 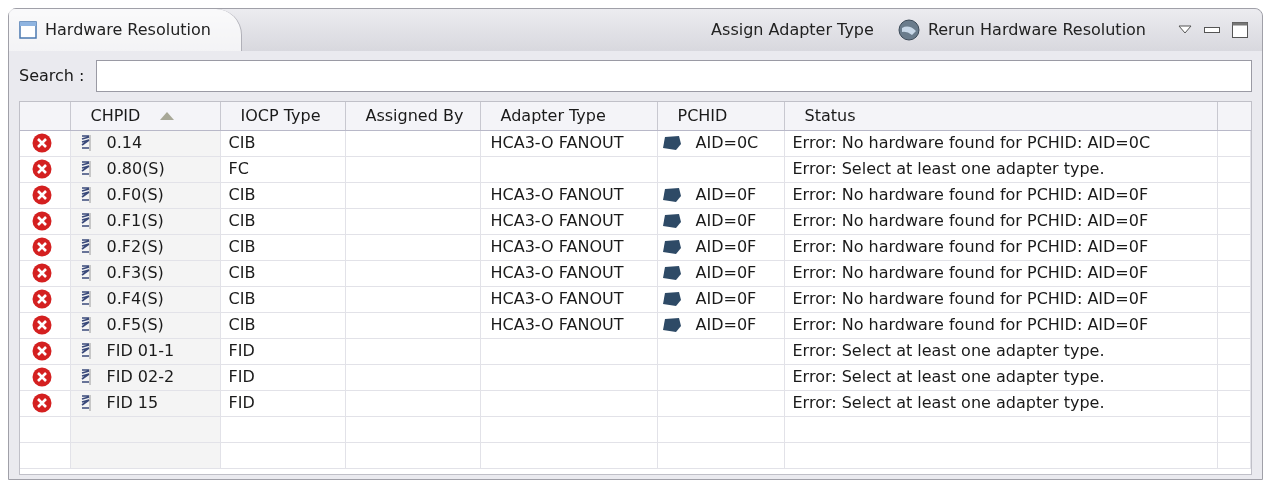 What do you see at coordinates (674, 76) in the screenshot?
I see `search-field` at bounding box center [674, 76].